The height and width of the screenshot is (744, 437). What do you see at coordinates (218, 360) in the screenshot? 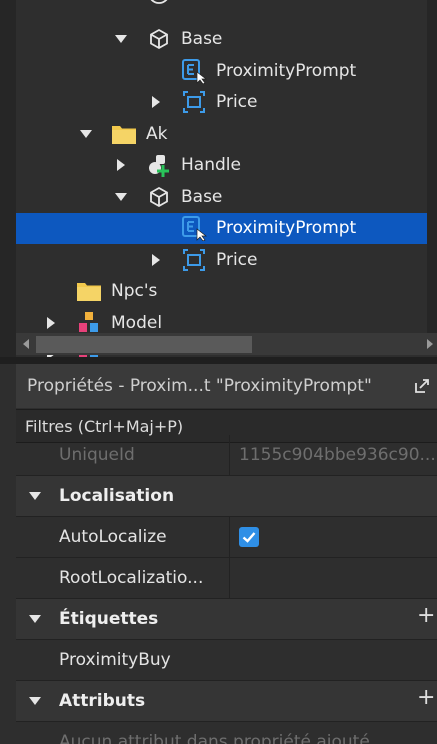
I see `panel-splitter` at bounding box center [218, 360].